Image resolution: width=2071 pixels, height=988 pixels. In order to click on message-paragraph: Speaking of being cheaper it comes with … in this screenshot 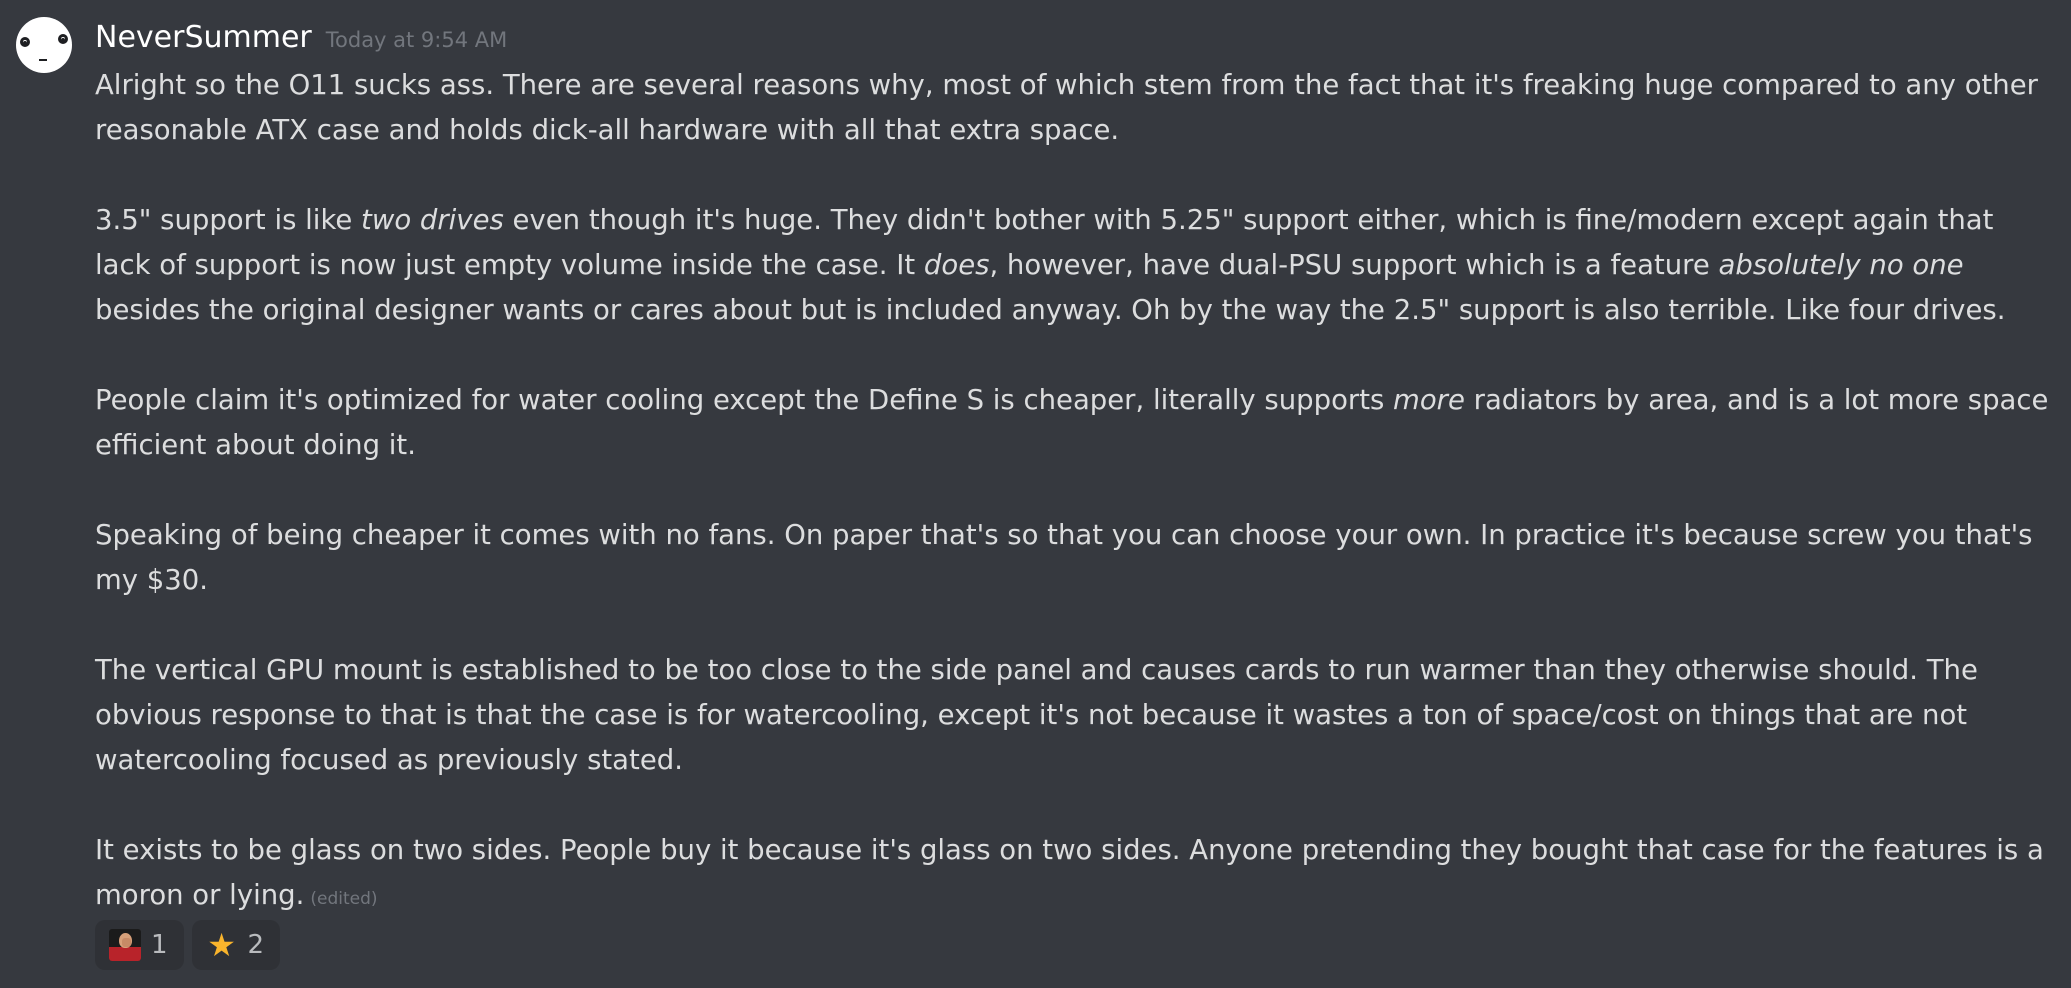, I will do `click(1075, 558)`.